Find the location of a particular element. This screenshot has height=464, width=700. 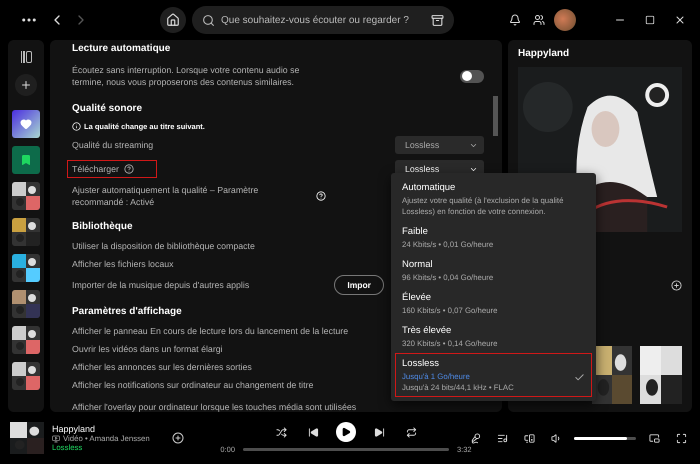

maximize-icon is located at coordinates (650, 20).